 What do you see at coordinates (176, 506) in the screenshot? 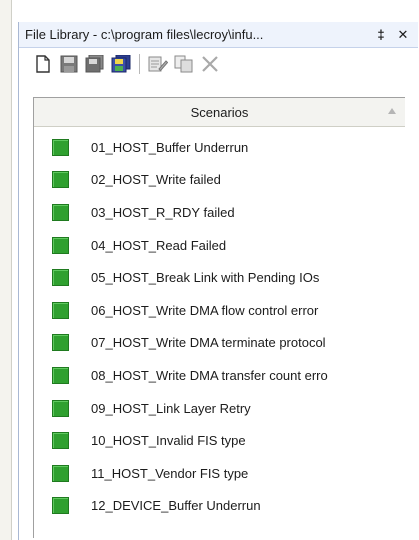
I see `scenario-label: 12_DEVICE_Buffer Underrun` at bounding box center [176, 506].